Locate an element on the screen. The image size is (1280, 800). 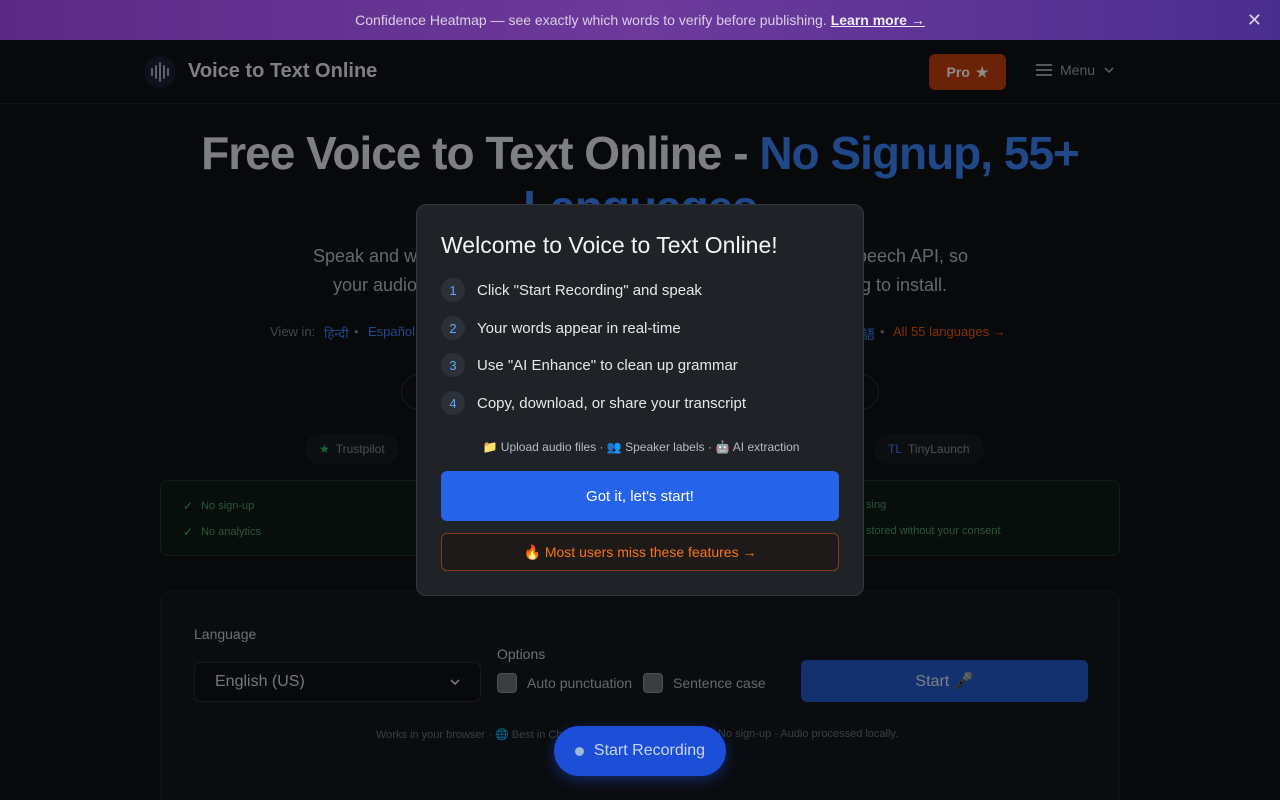
record-dot-icon is located at coordinates (579, 751).